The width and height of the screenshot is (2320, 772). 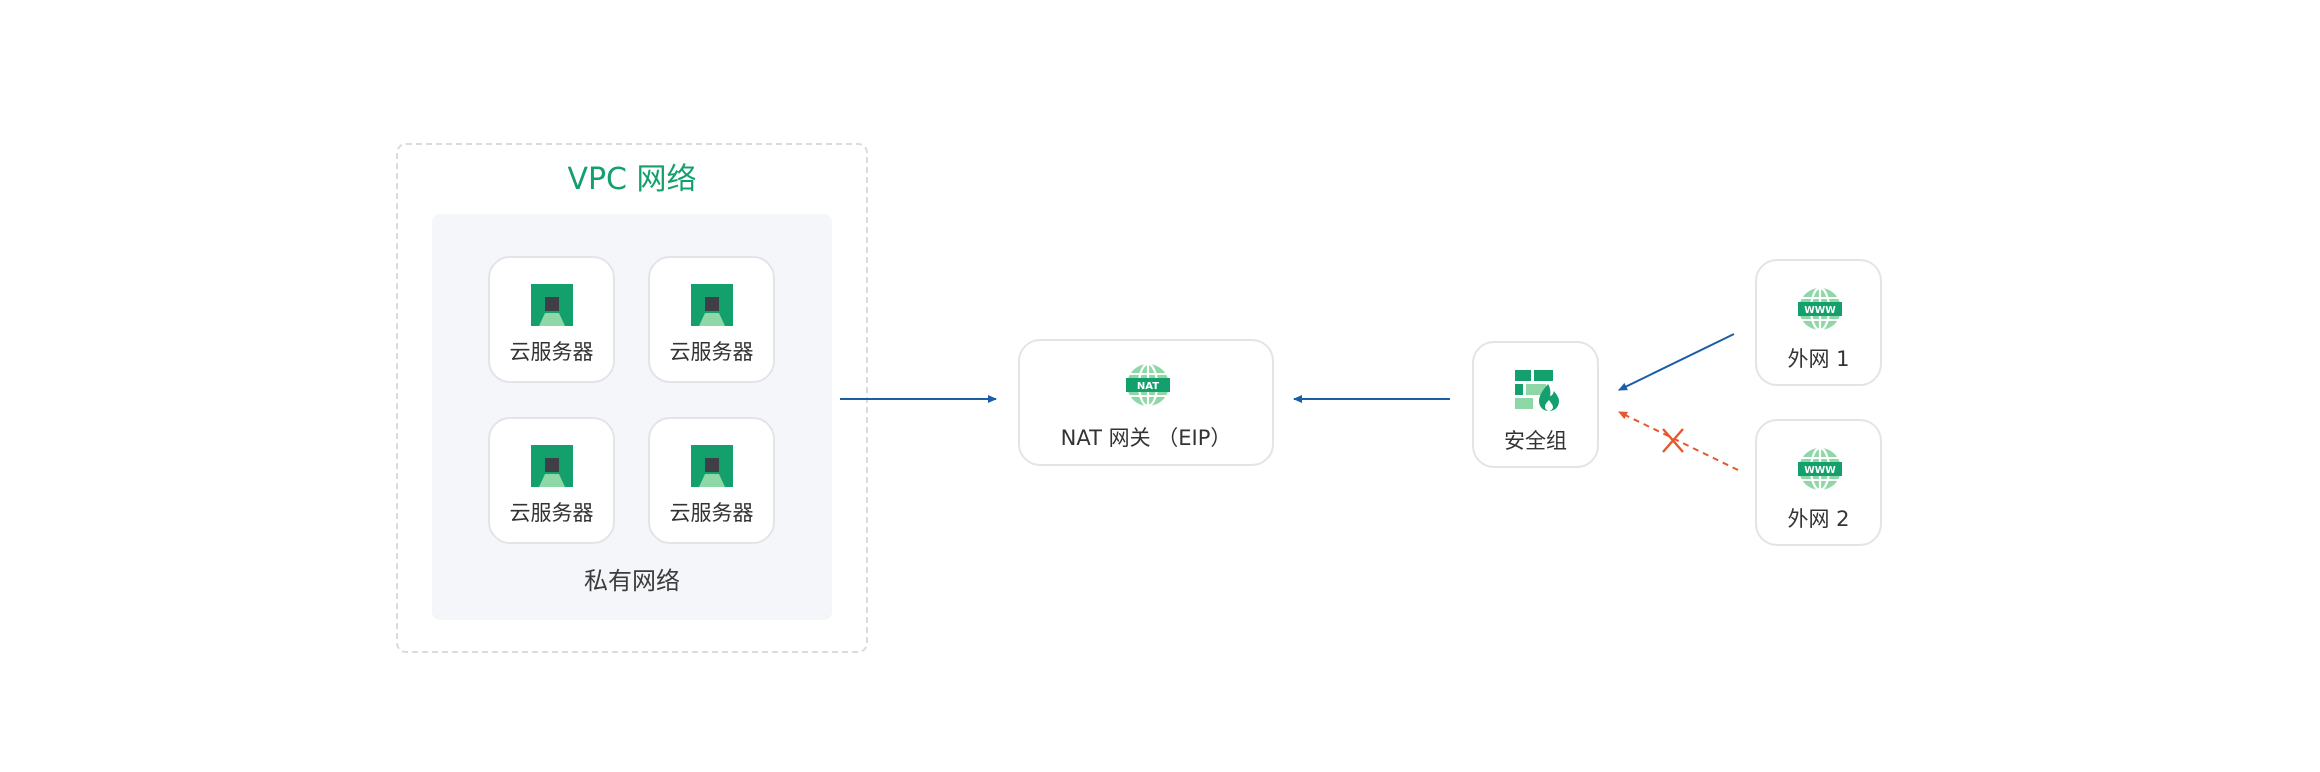 What do you see at coordinates (1289, 402) in the screenshot?
I see `connector-lines` at bounding box center [1289, 402].